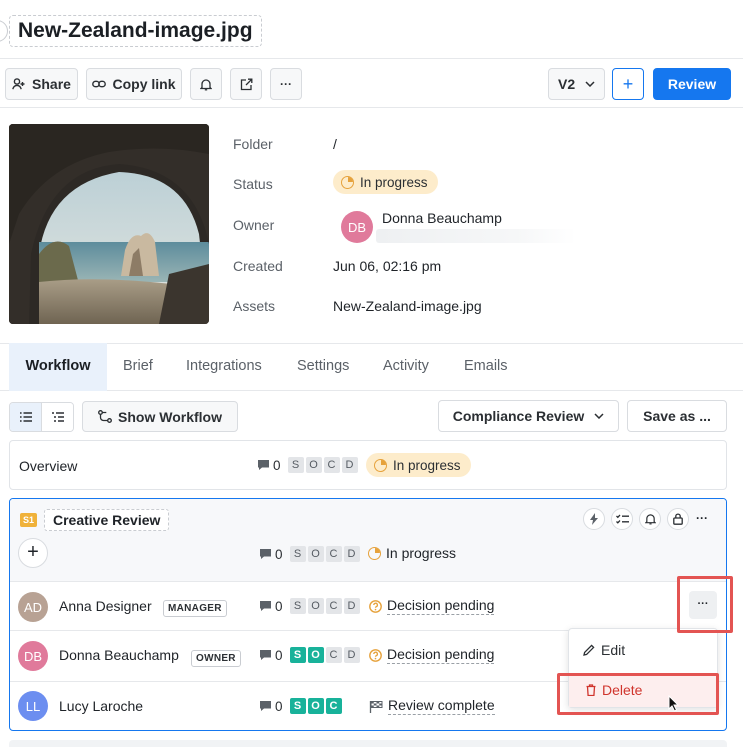  I want to click on status-label: Status, so click(253, 184).